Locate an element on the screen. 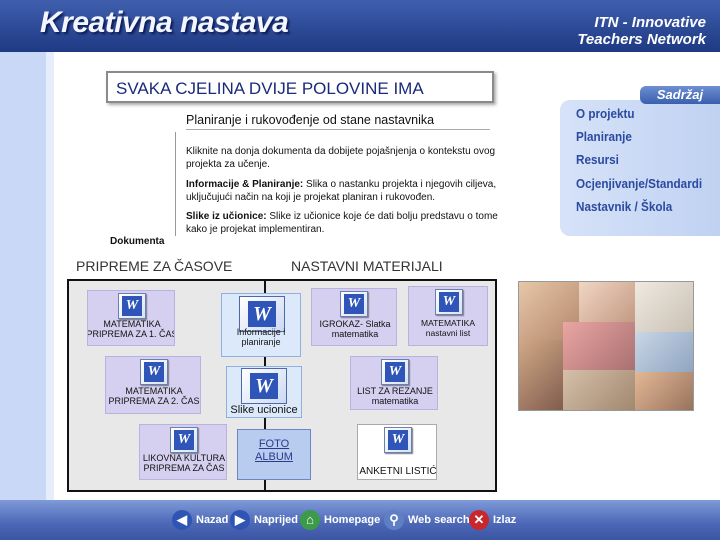  nav-label: Nazad is located at coordinates (212, 520).